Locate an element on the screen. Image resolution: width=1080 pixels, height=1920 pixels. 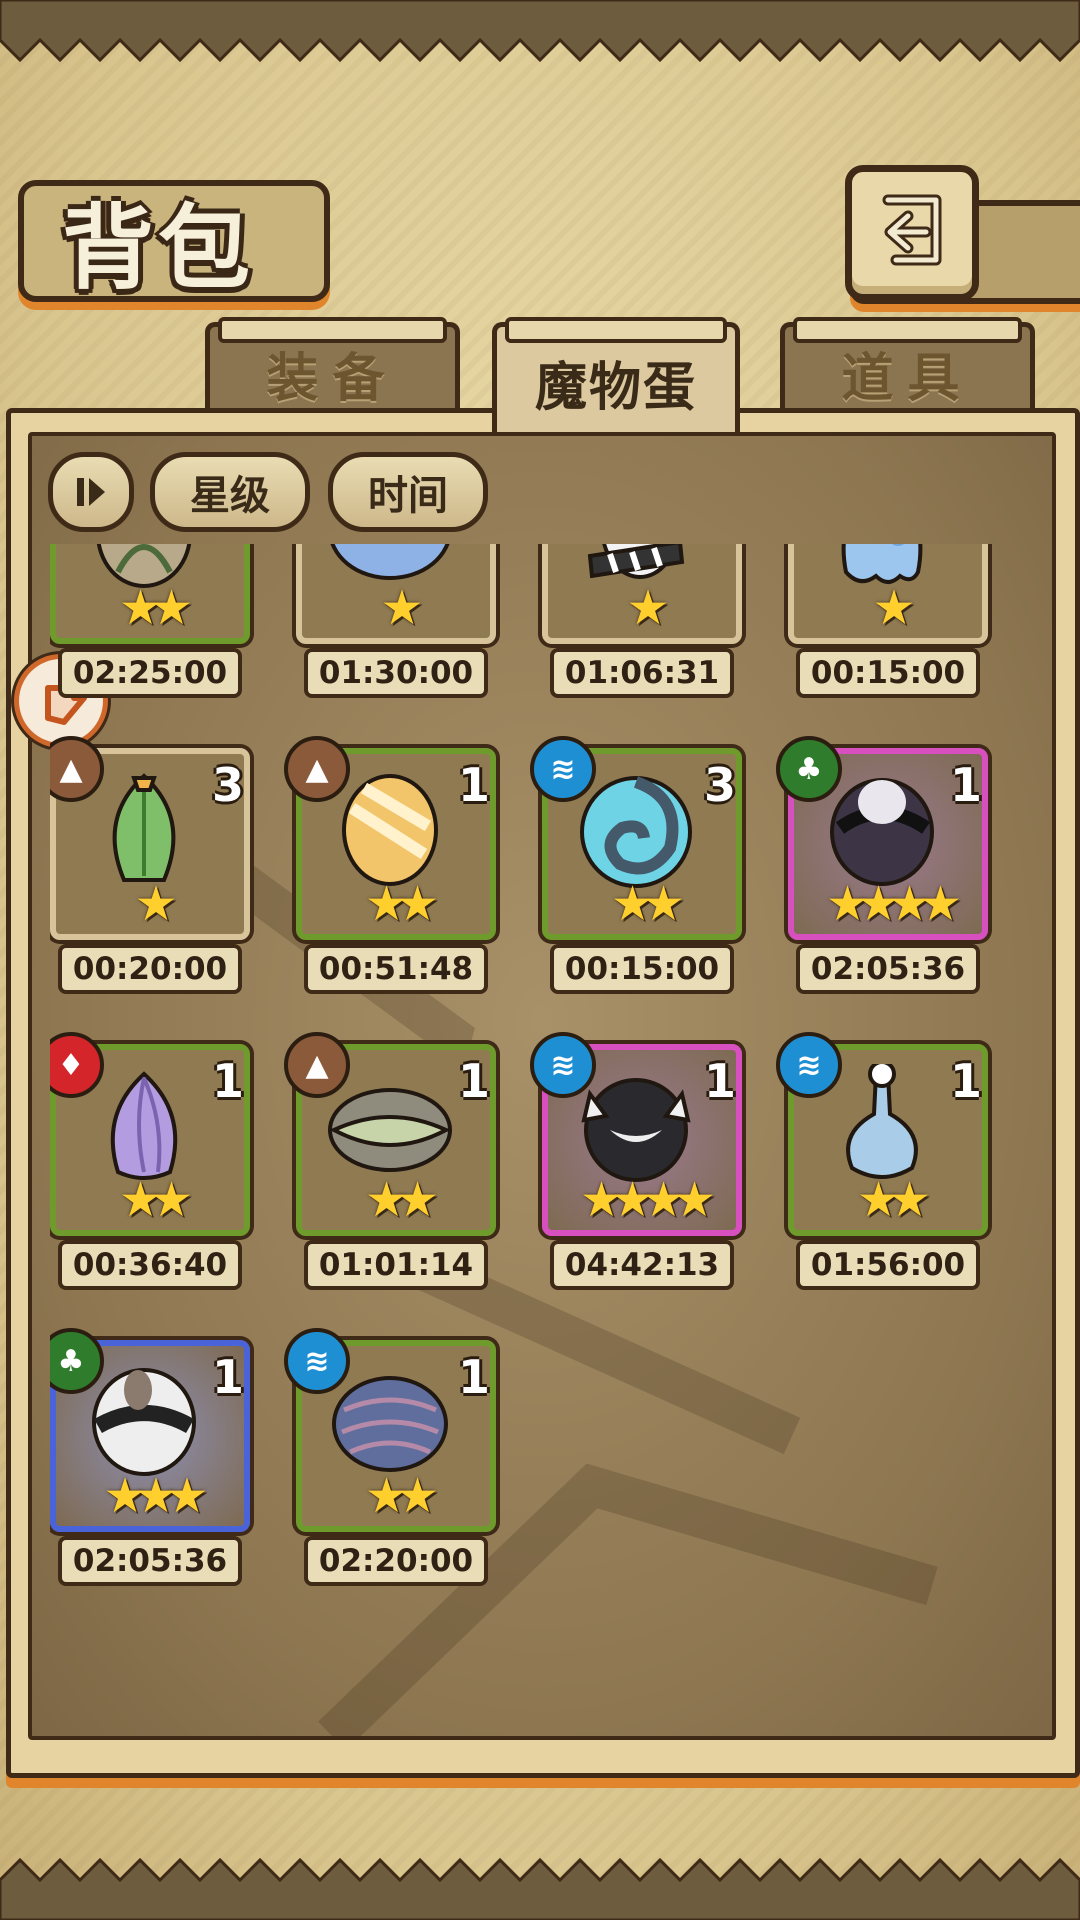
back-button is located at coordinates (912, 233).